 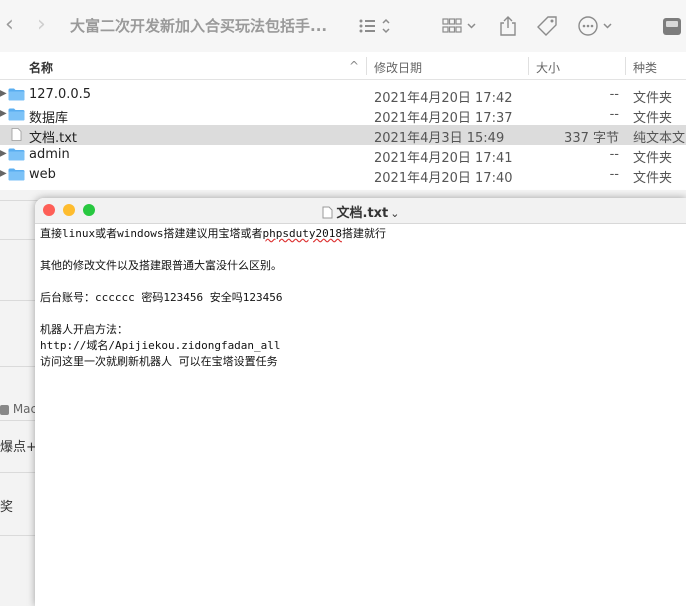 I want to click on document-title-label: 文档.txt, so click(x=362, y=213).